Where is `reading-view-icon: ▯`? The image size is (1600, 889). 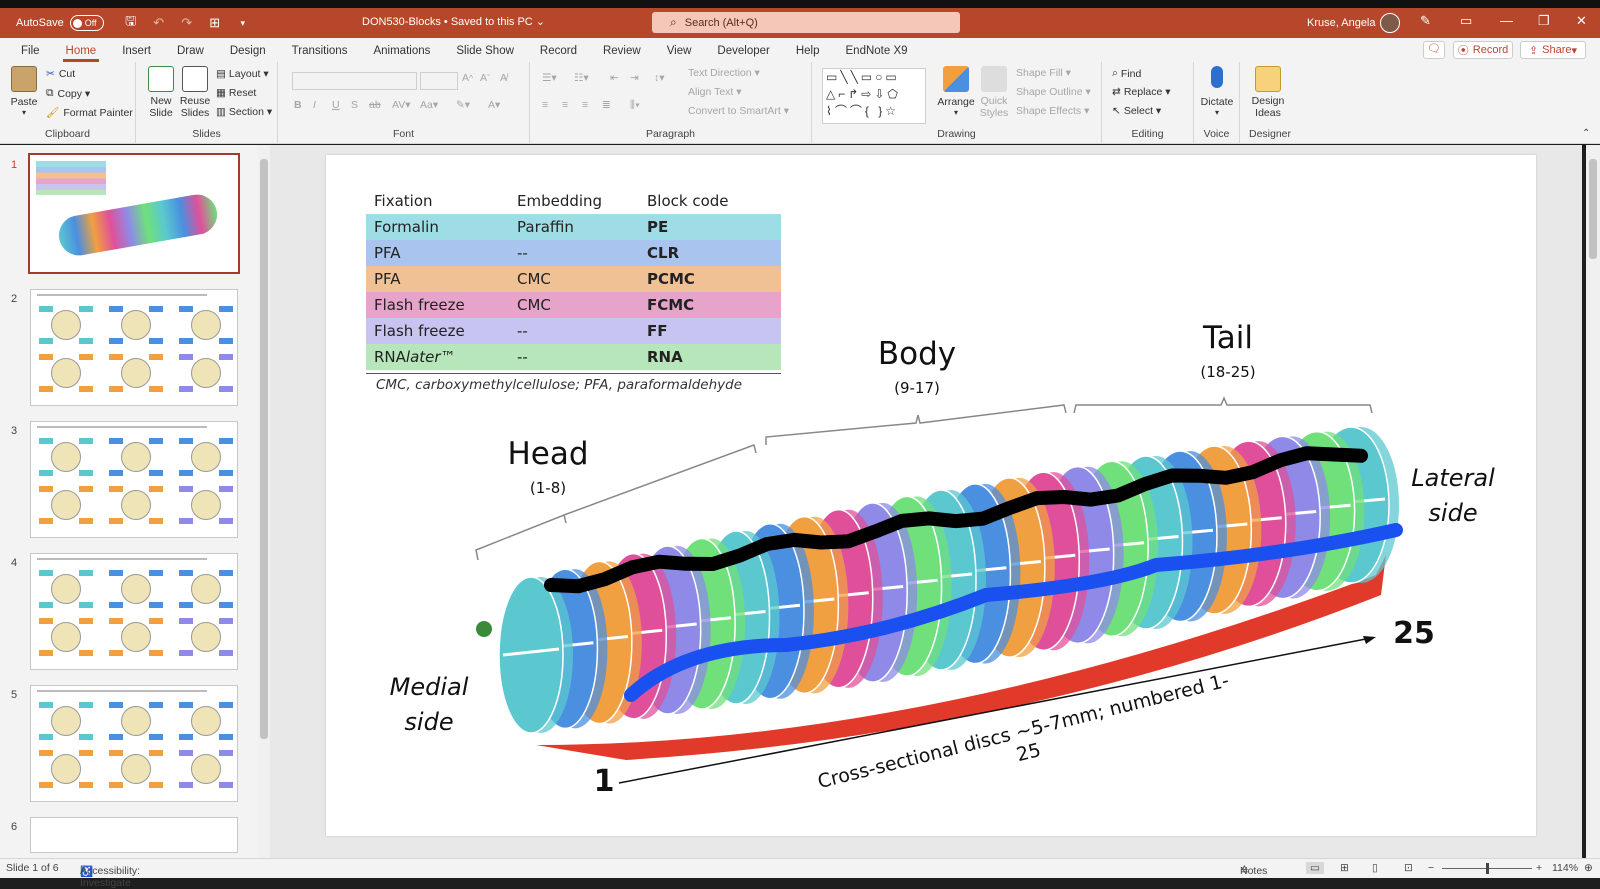 reading-view-icon: ▯ is located at coordinates (1375, 868).